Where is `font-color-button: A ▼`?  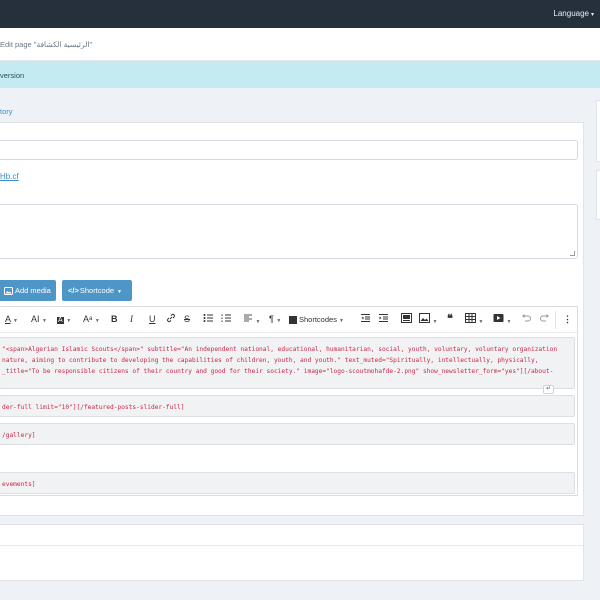 font-color-button: A ▼ is located at coordinates (11, 319).